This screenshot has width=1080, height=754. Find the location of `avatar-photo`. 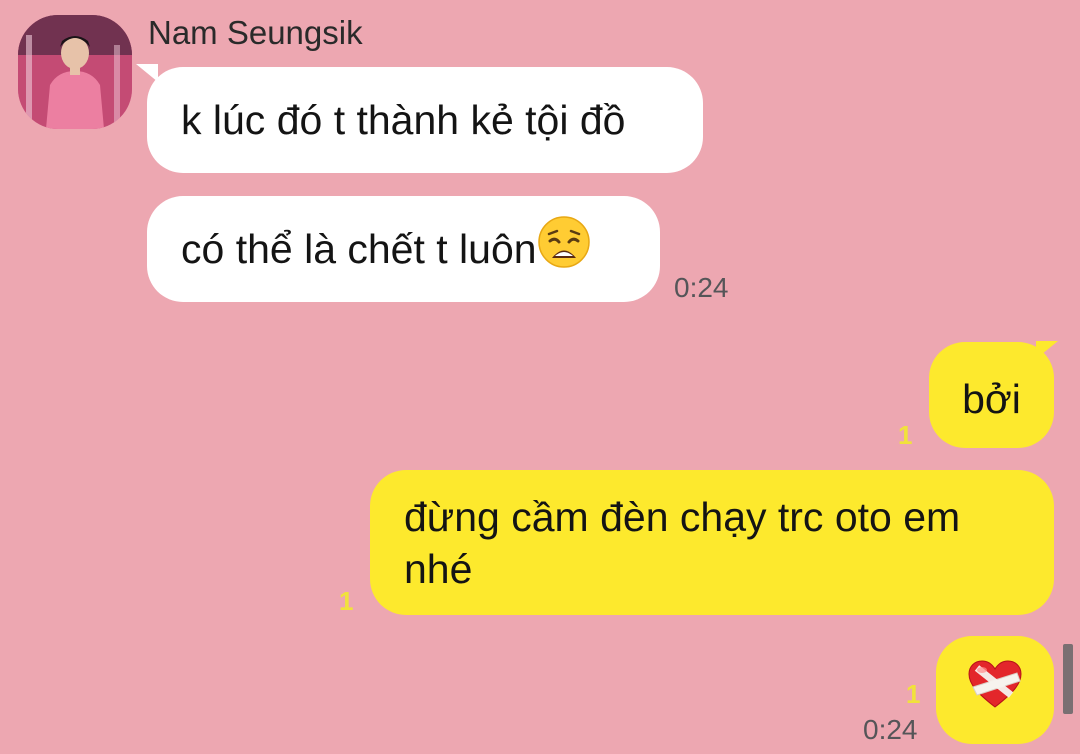

avatar-photo is located at coordinates (75, 72).